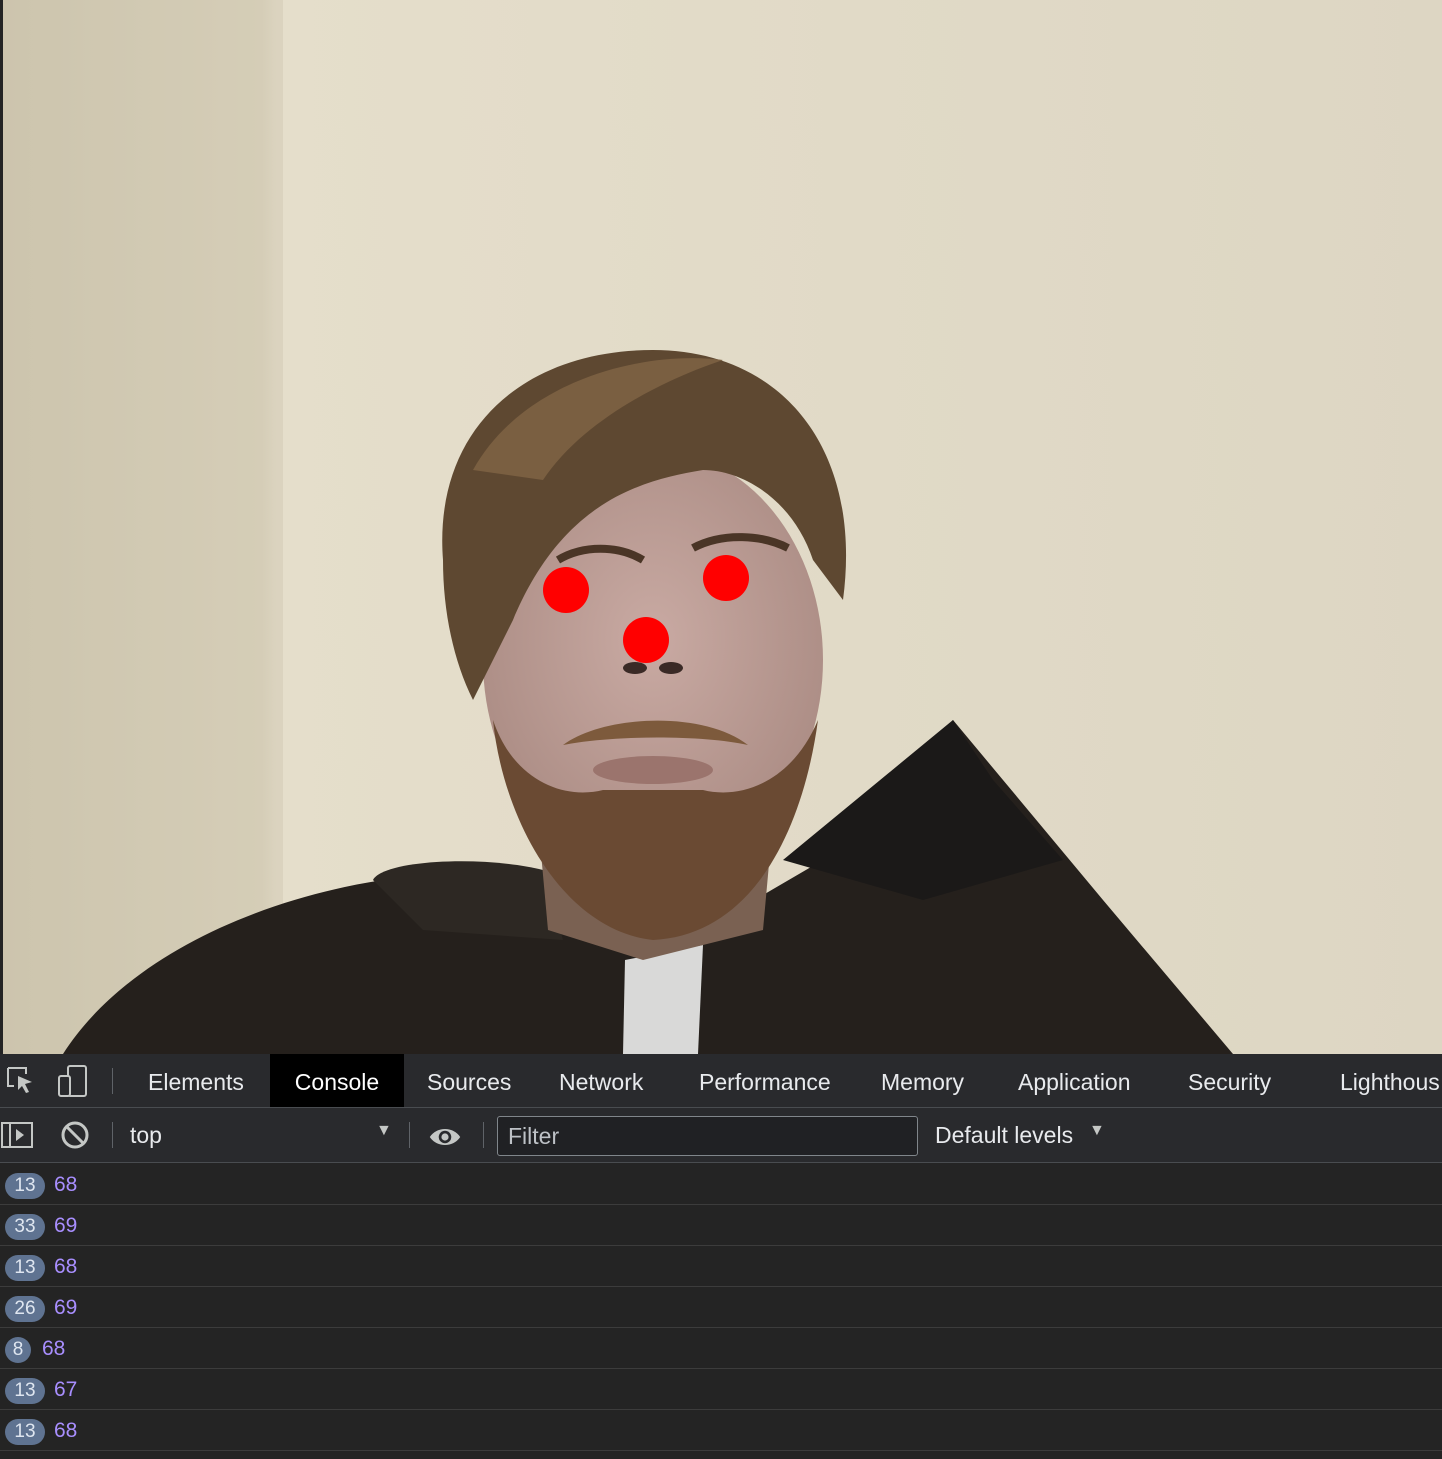  I want to click on repeat-count-badge: 26, so click(25, 1309).